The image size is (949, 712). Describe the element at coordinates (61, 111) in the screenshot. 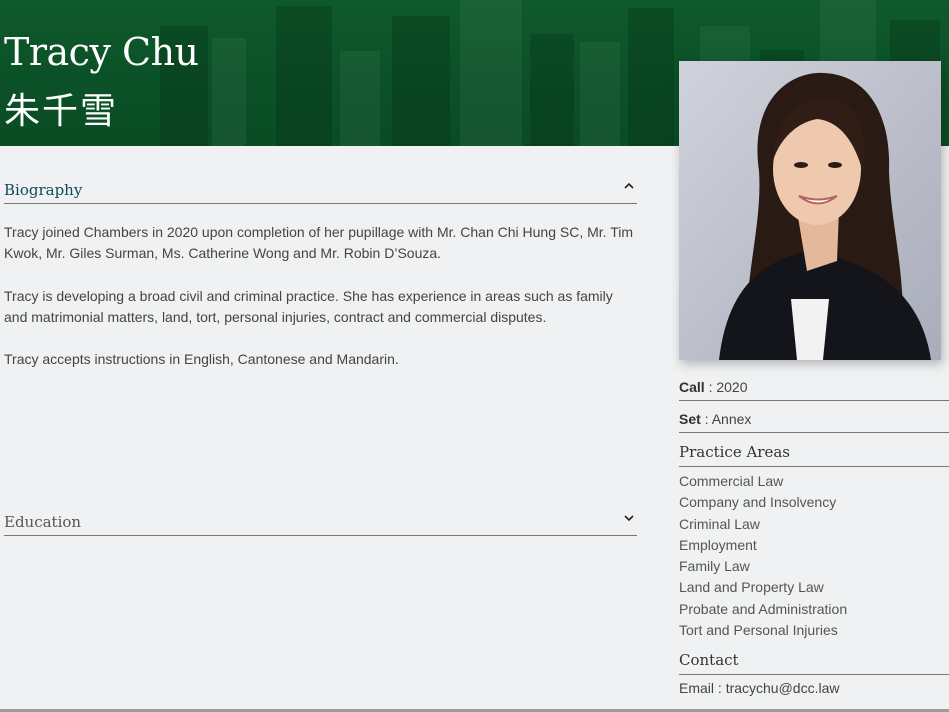

I see `profile-name-chinese: 朱千雪` at that location.